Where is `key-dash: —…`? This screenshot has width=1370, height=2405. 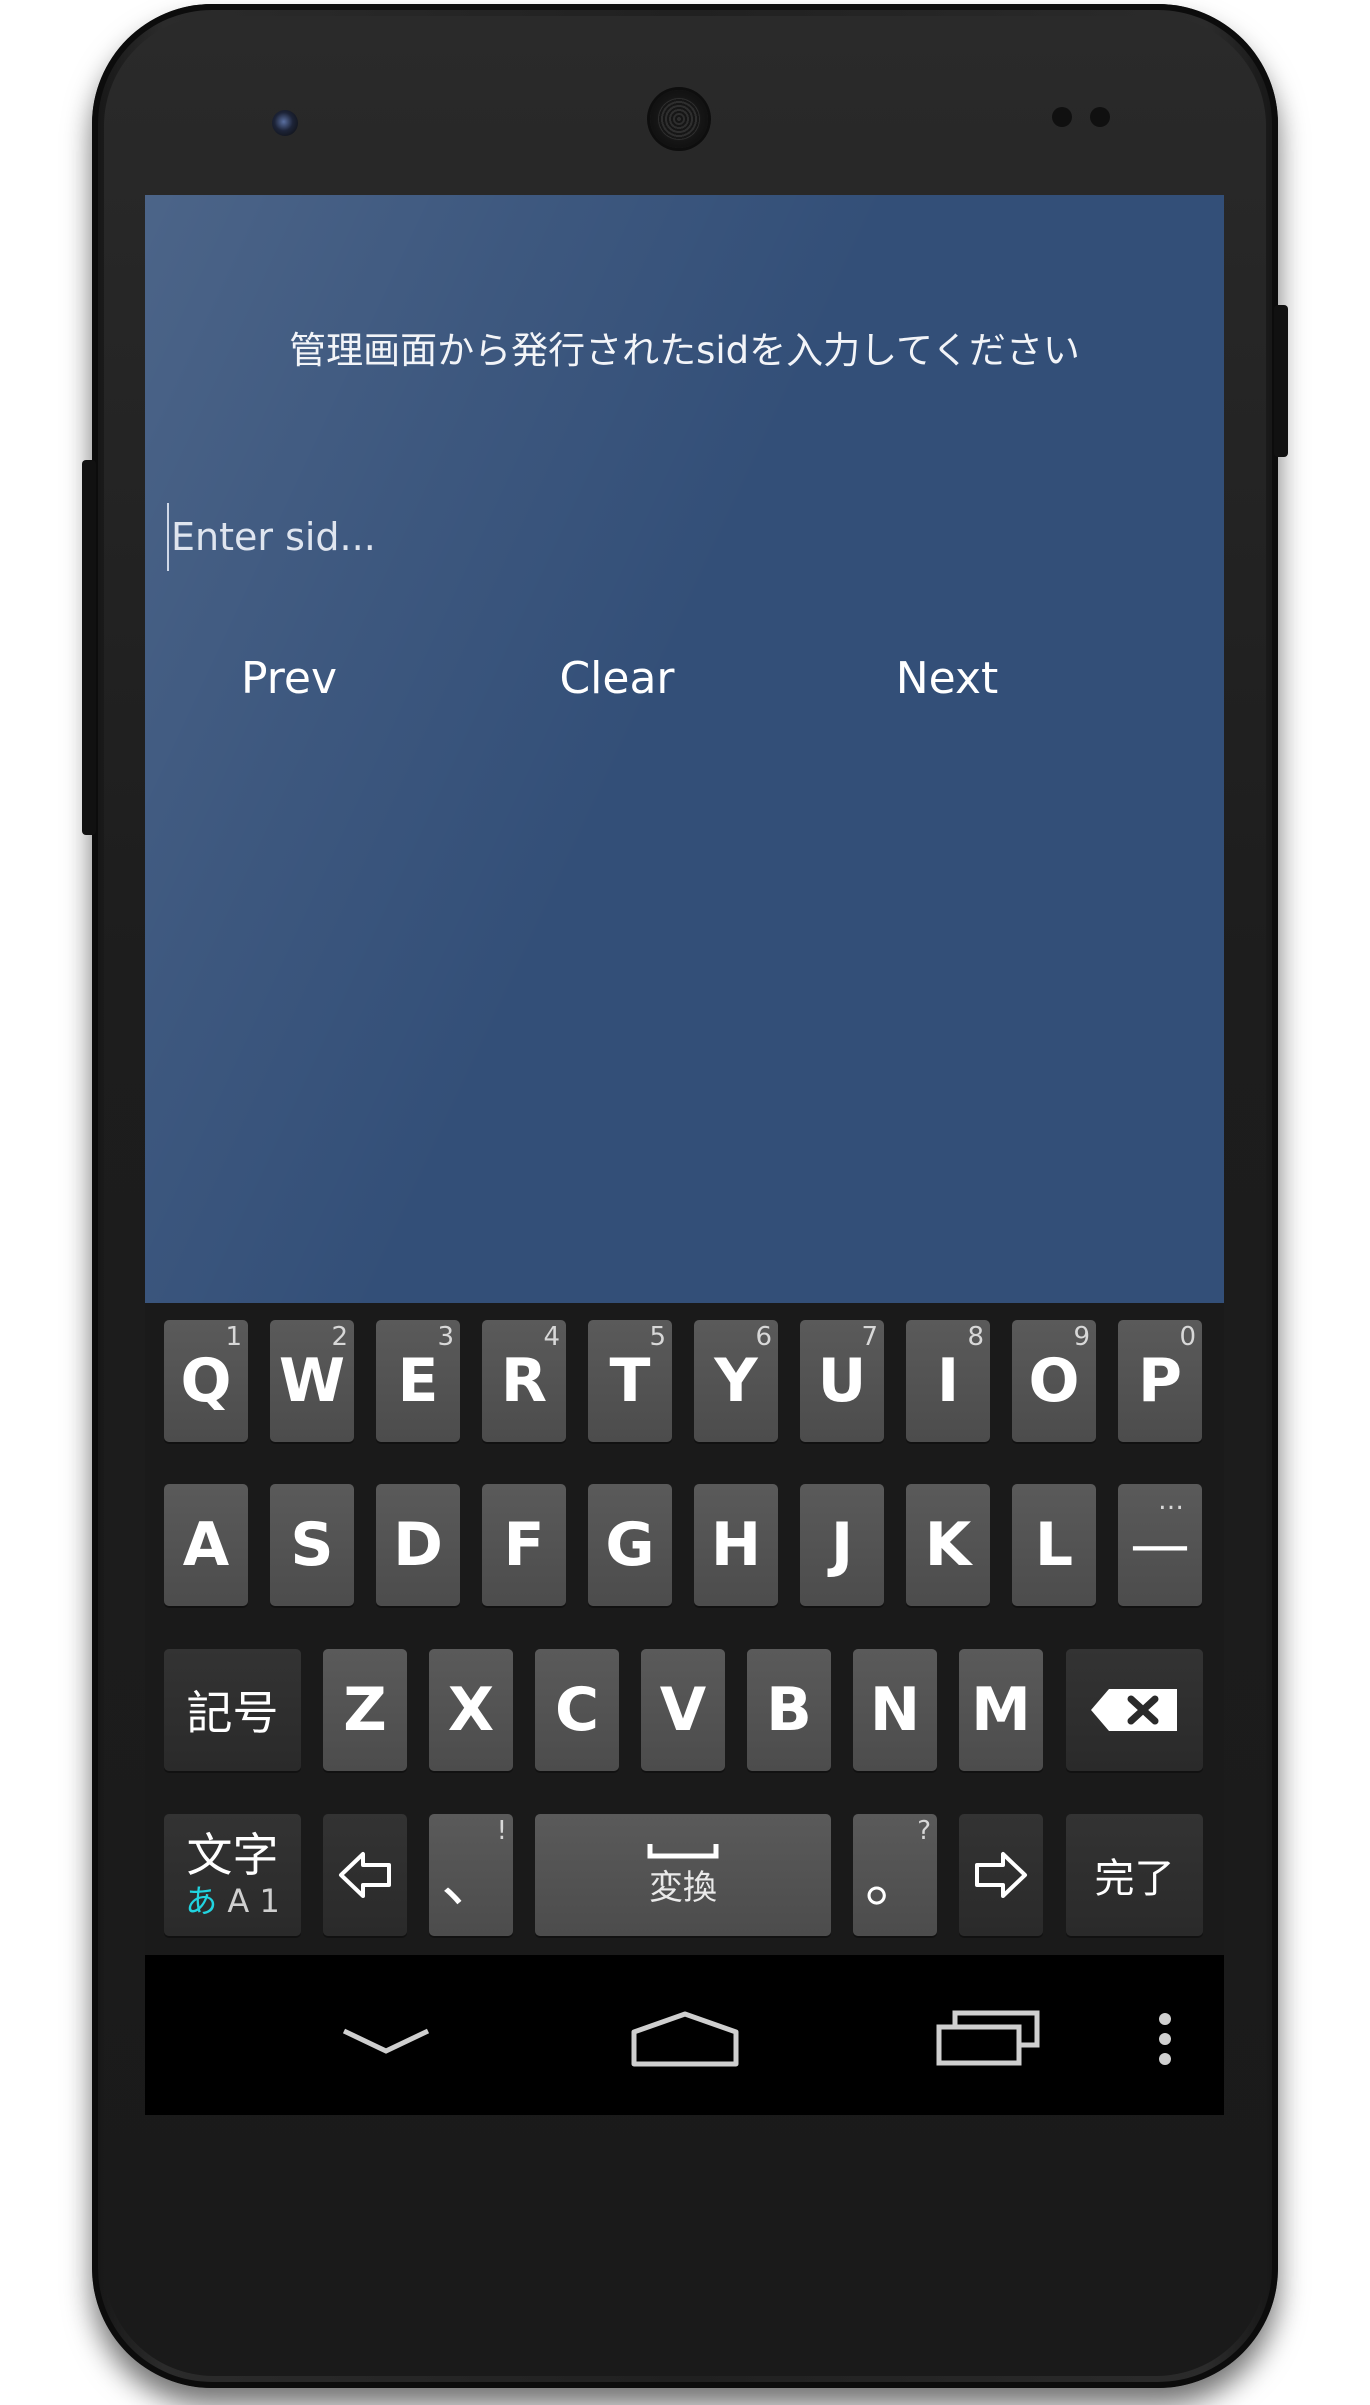 key-dash: —… is located at coordinates (1160, 1545).